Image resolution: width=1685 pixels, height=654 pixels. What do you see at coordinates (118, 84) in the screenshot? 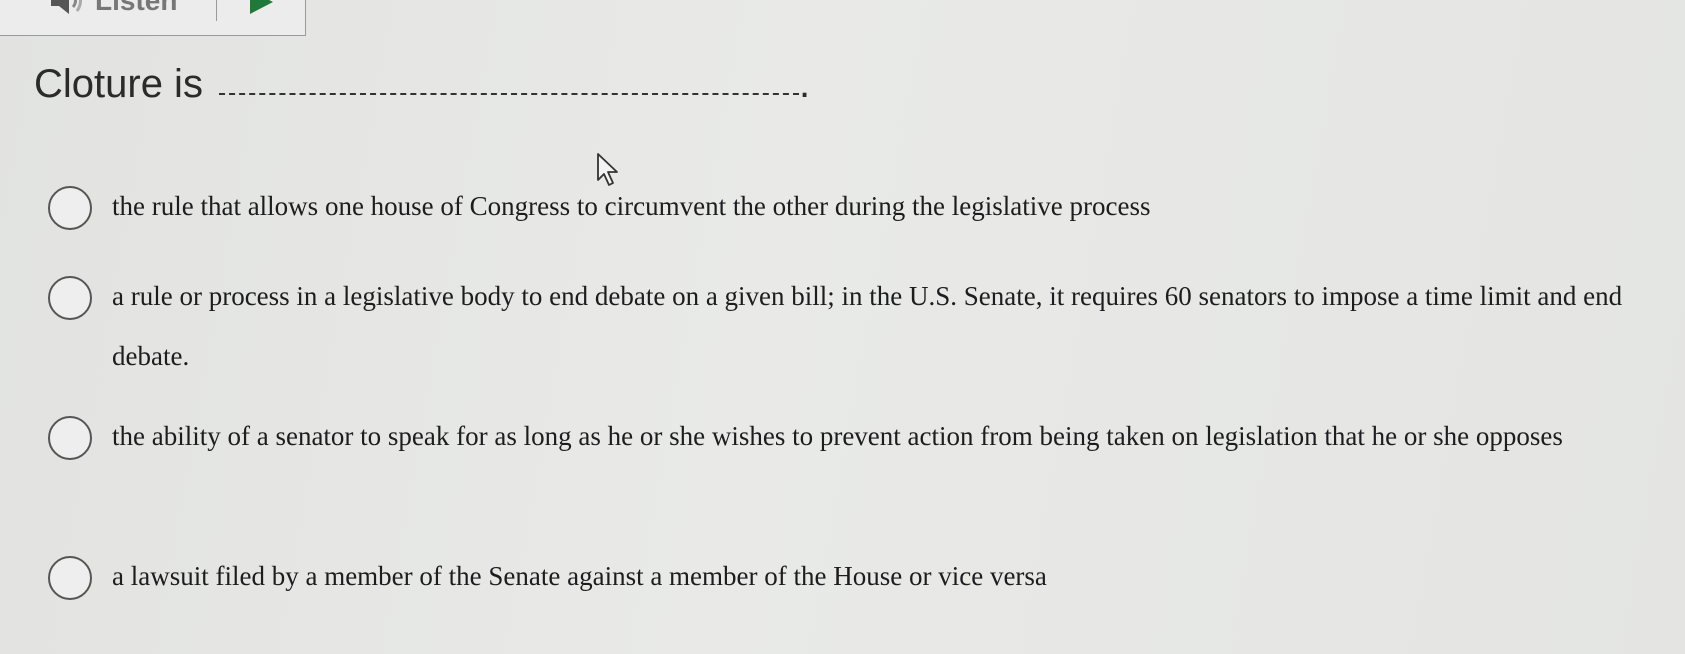
I see `question-text: Cloture is` at bounding box center [118, 84].